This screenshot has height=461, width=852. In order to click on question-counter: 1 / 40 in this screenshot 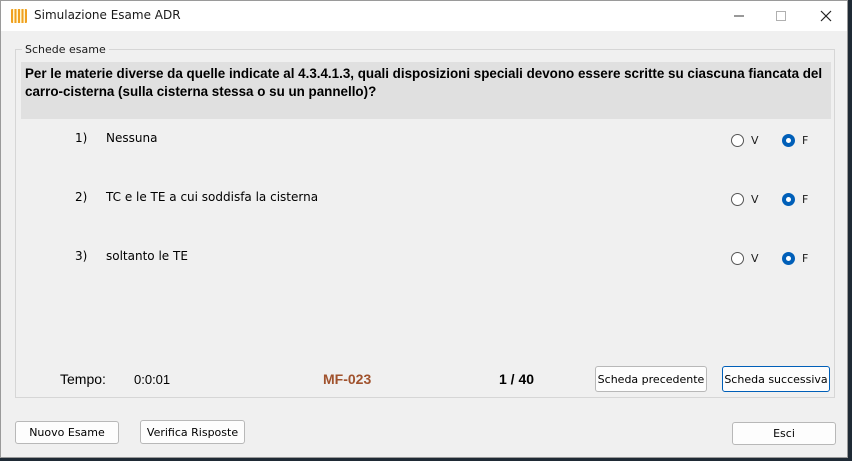, I will do `click(517, 379)`.